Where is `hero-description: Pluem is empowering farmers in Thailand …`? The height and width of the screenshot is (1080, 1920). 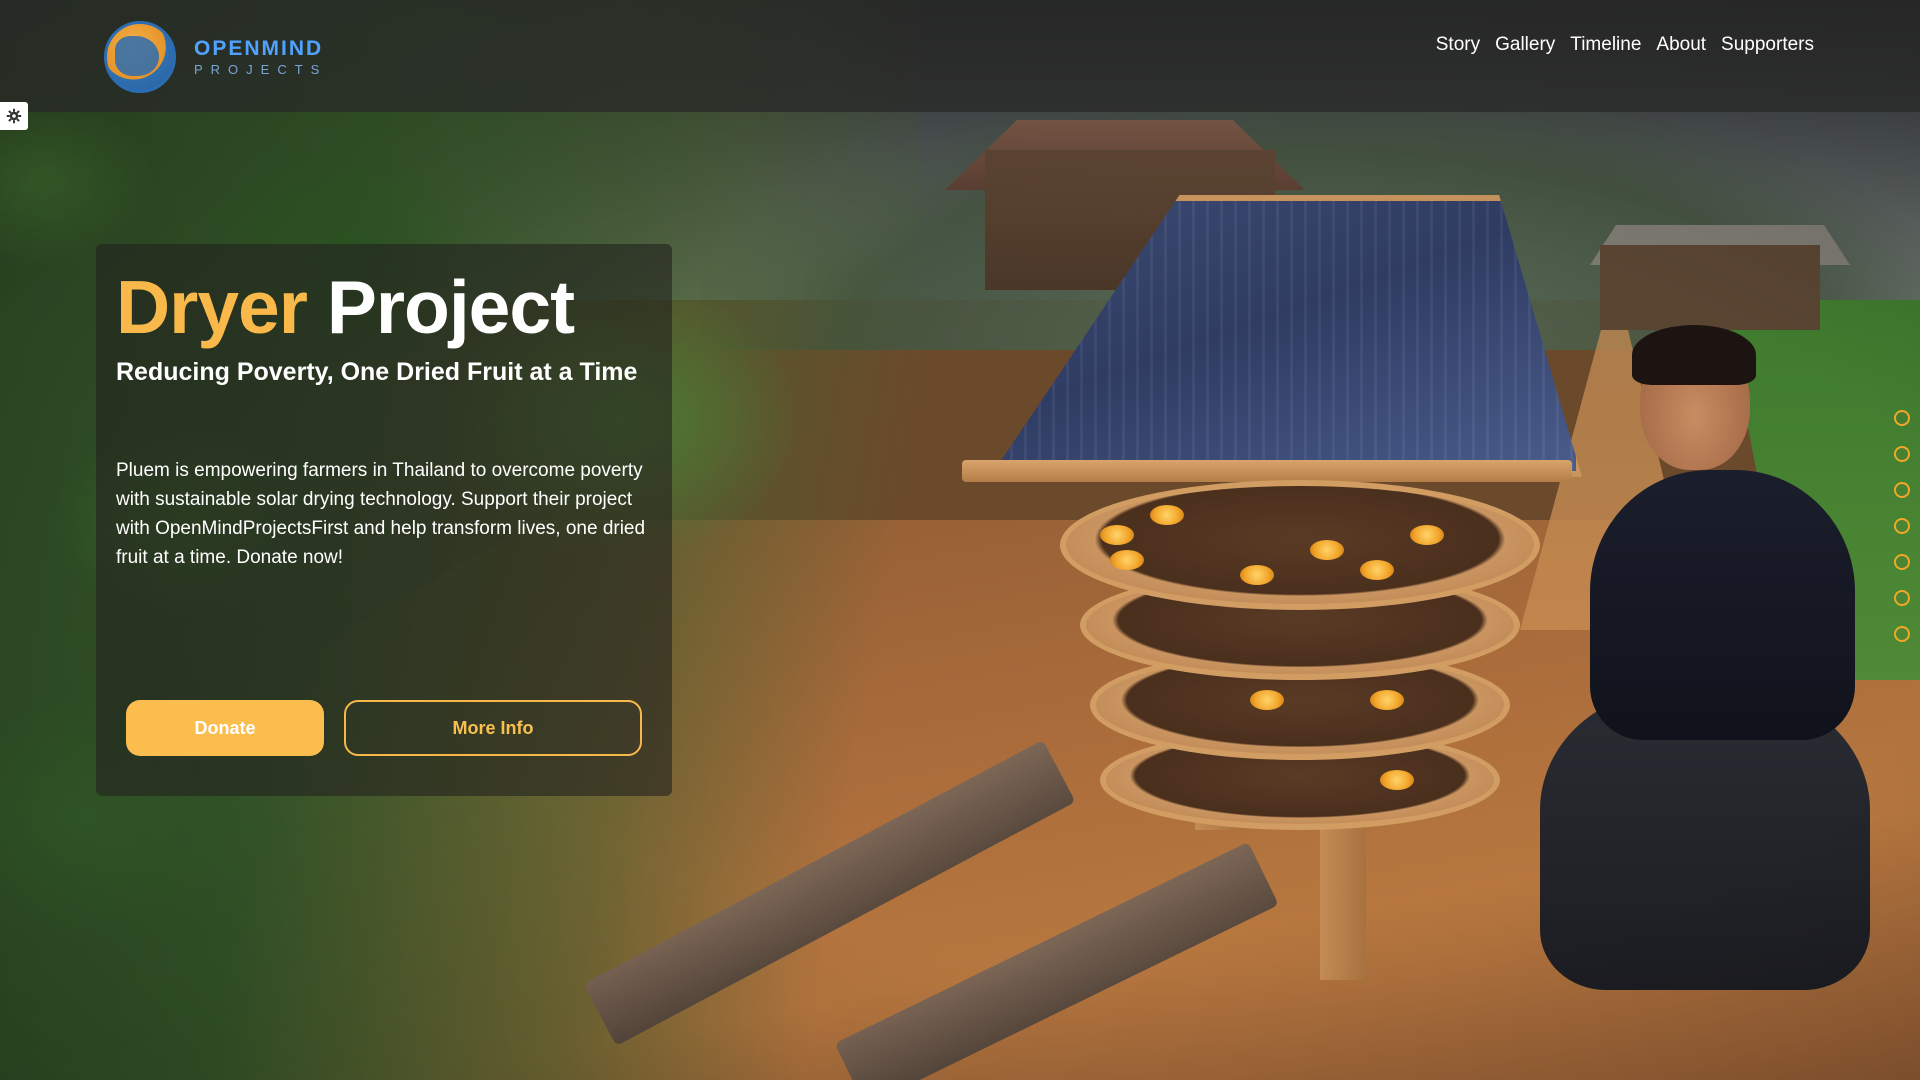
hero-description: Pluem is empowering farmers in Thailand … is located at coordinates (381, 514).